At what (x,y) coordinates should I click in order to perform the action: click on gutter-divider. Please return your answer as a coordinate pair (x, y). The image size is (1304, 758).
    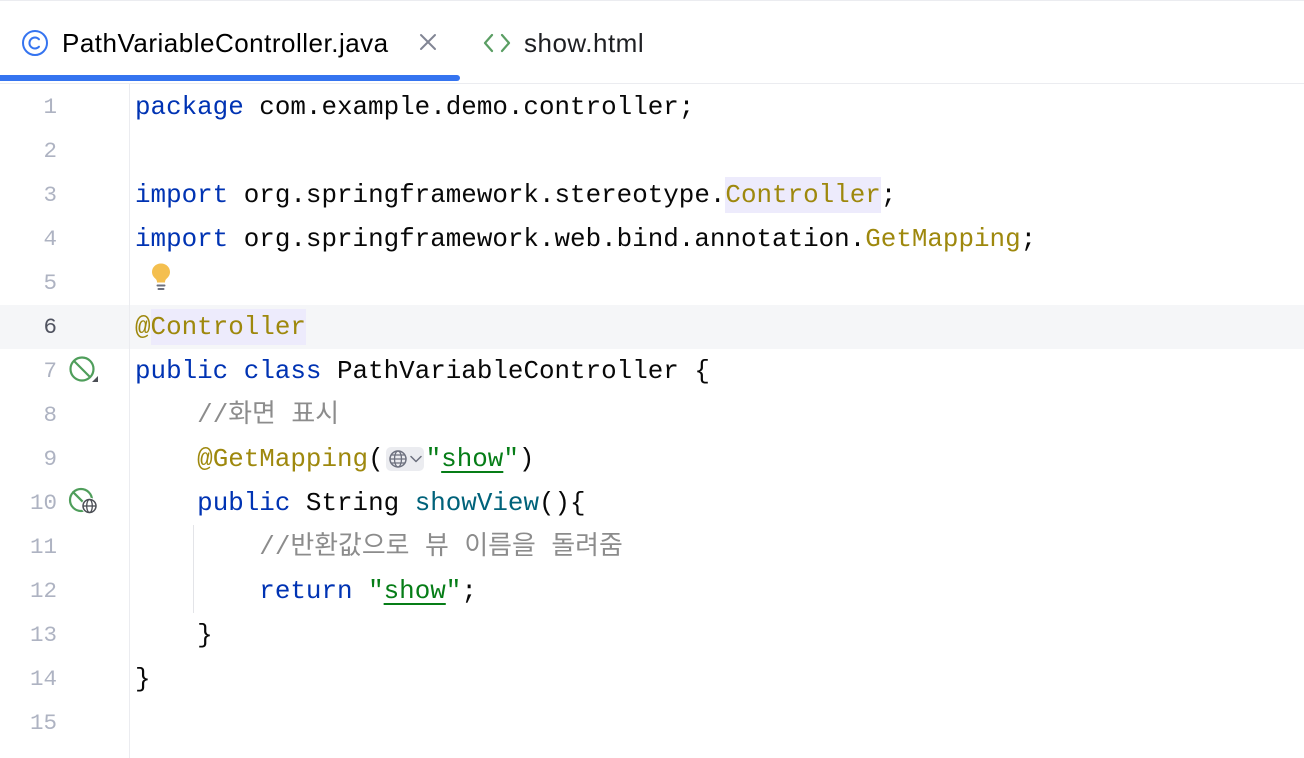
    Looking at the image, I should click on (129, 421).